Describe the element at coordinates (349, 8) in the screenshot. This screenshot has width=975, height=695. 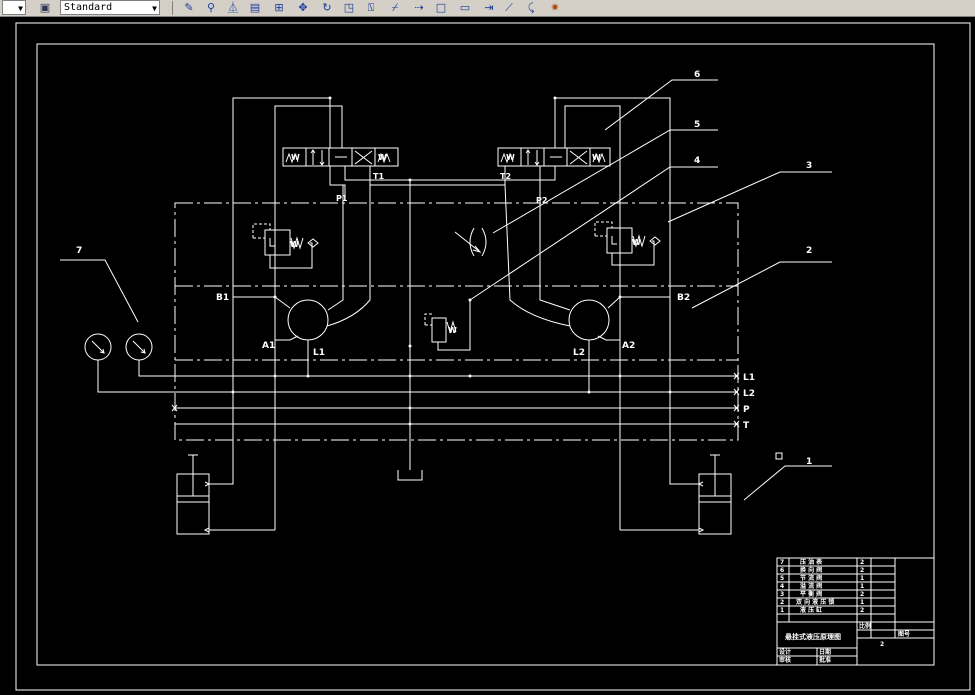
I see `scale-icon: ◳` at that location.